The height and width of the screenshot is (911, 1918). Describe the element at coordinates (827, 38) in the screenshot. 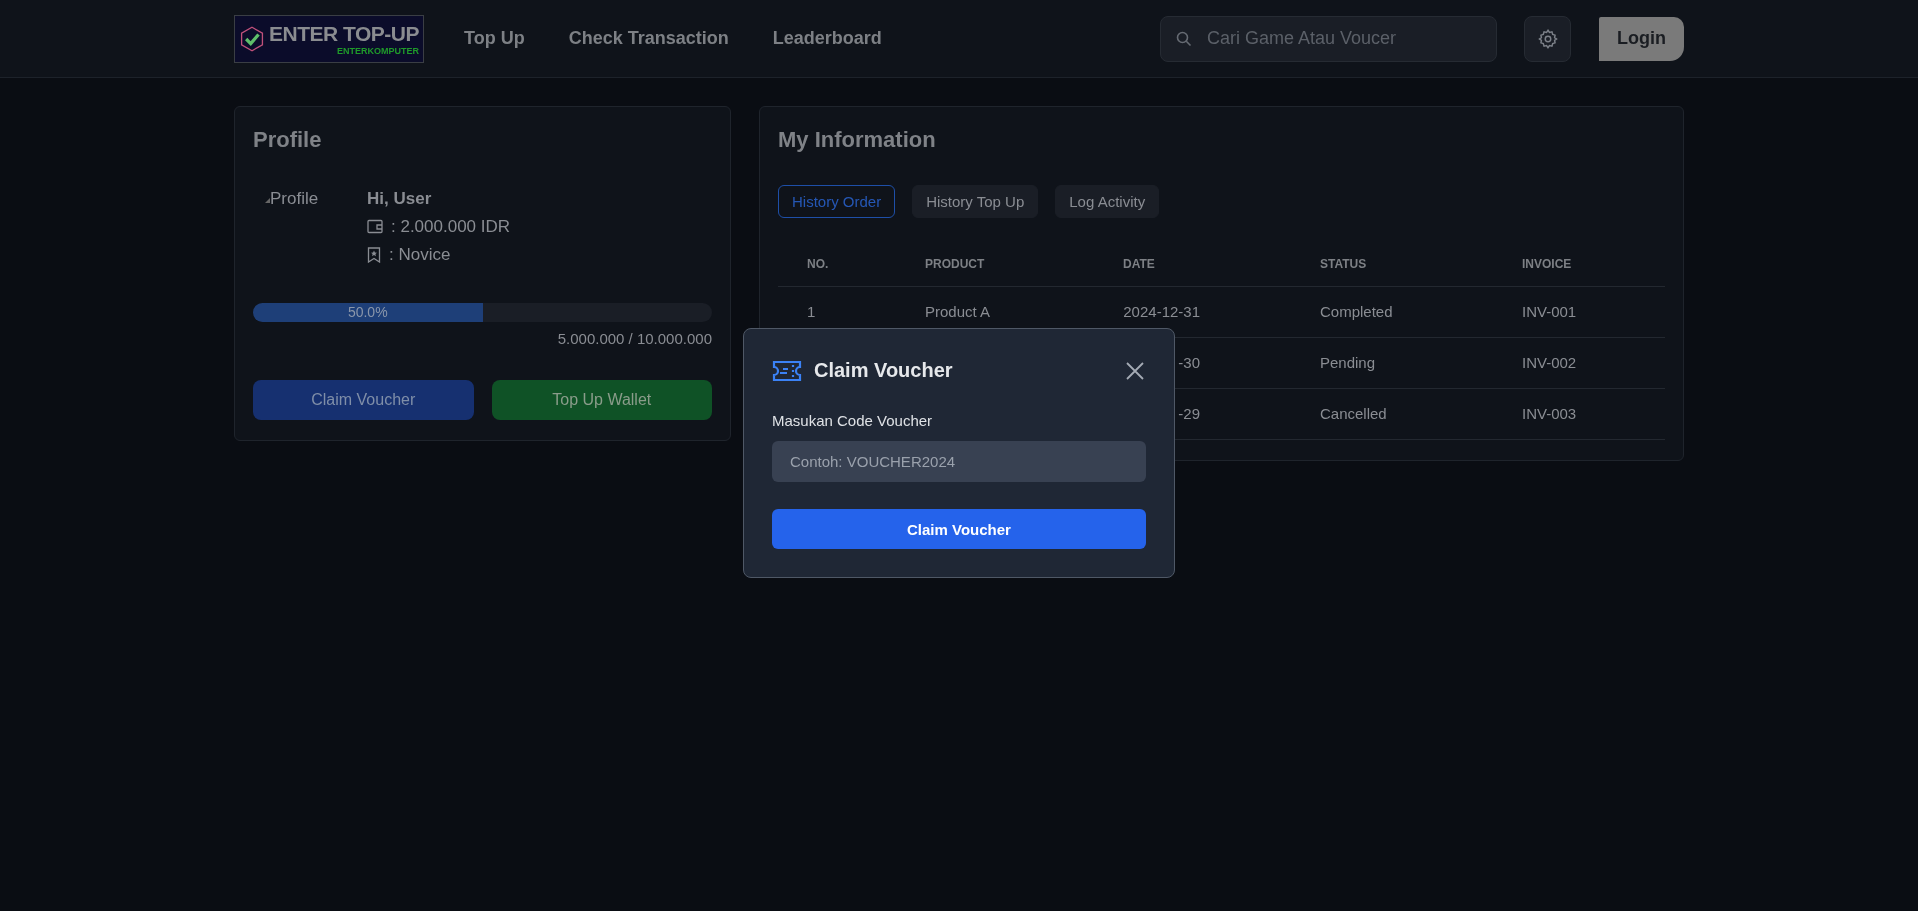

I see `nav-link: Leaderboard` at that location.